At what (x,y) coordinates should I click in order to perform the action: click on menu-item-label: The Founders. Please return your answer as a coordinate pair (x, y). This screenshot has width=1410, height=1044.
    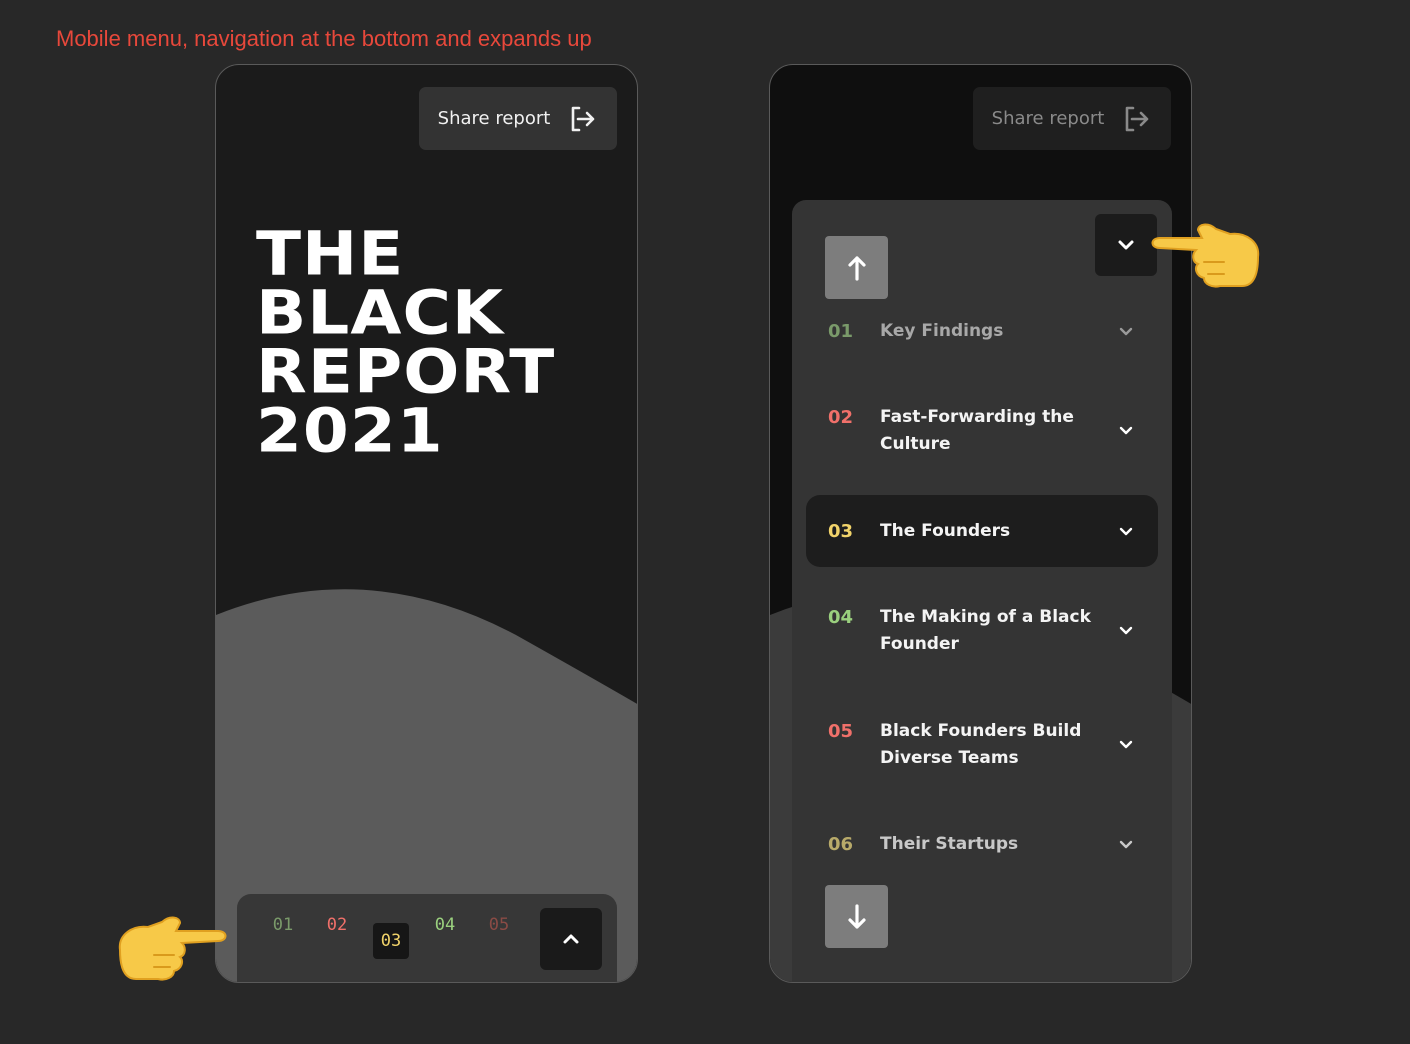
    Looking at the image, I should click on (945, 530).